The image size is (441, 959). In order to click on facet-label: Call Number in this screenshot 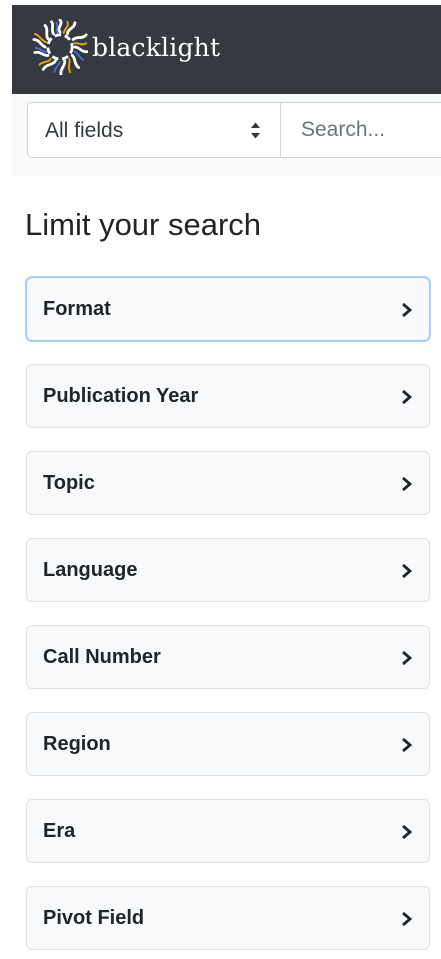, I will do `click(102, 657)`.